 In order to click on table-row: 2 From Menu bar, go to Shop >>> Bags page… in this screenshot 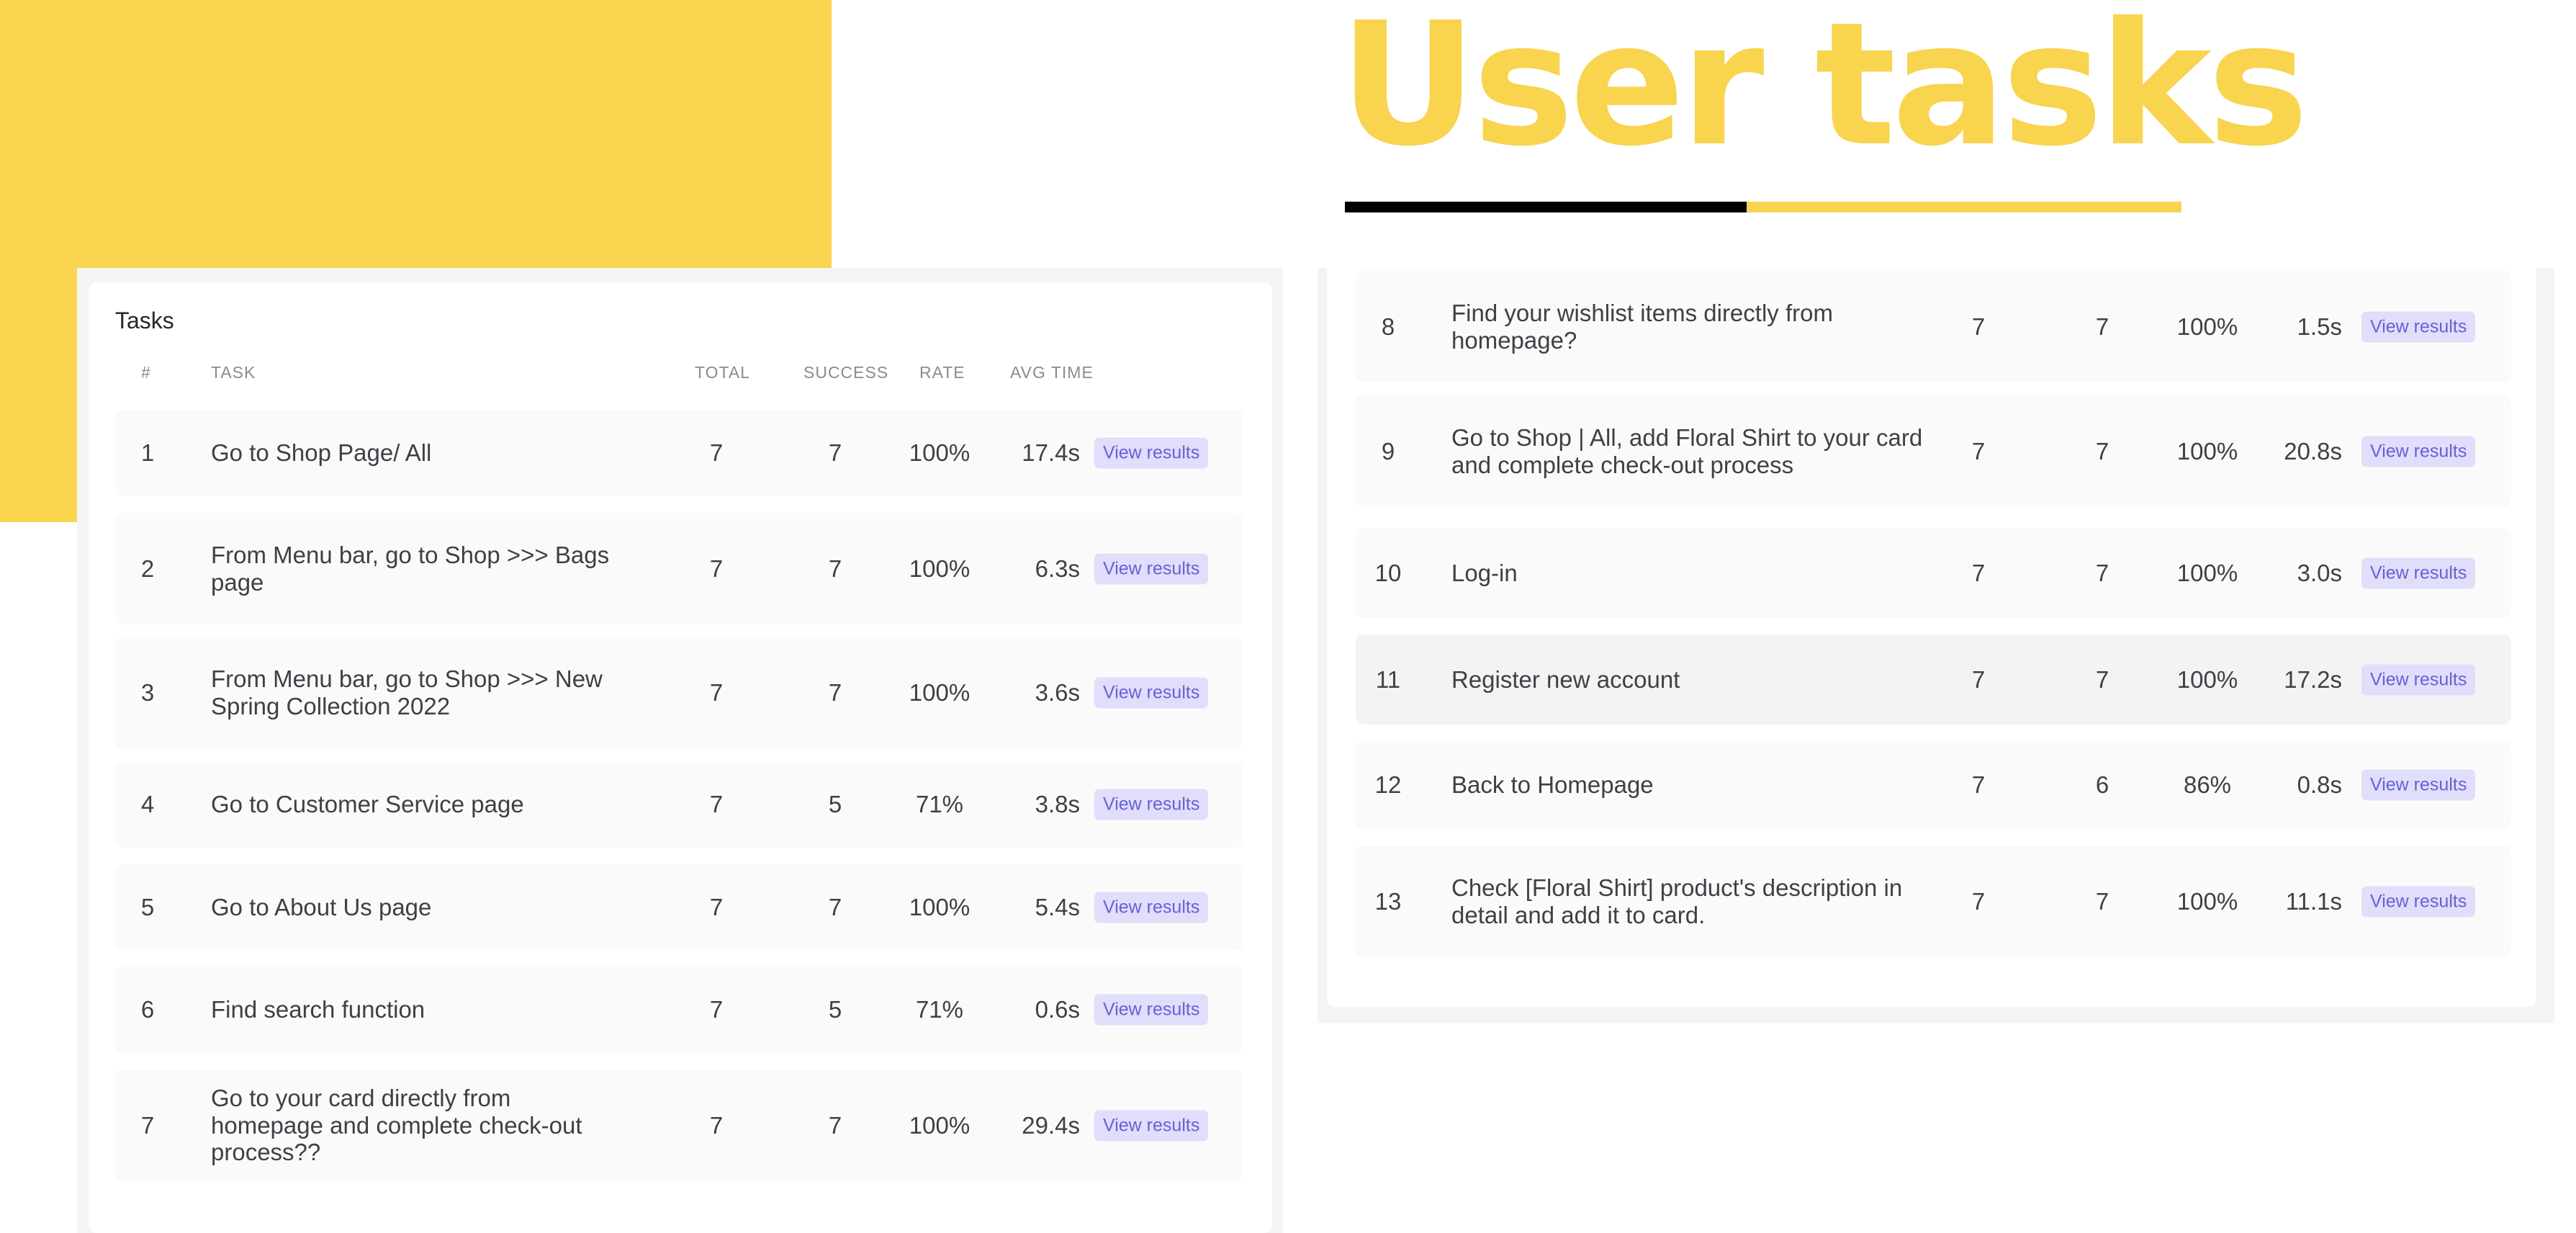, I will do `click(679, 568)`.